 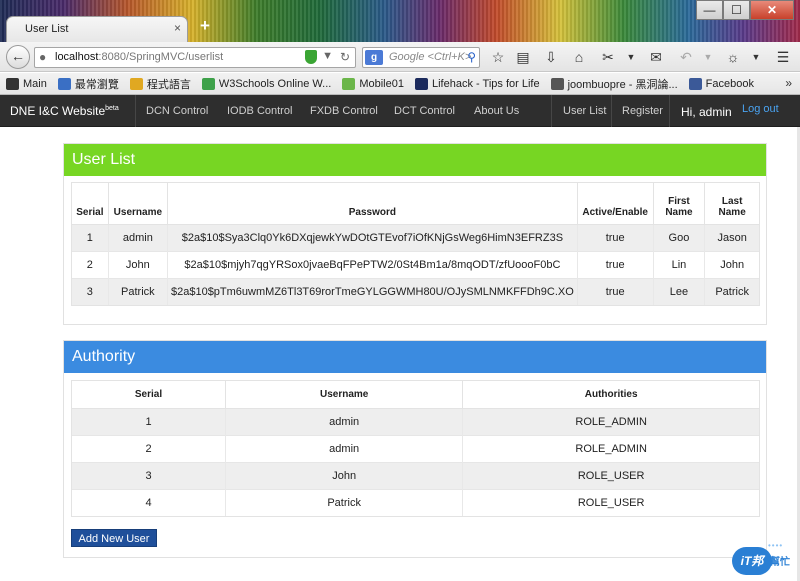 I want to click on bookmark-most-visited: 最常瀏覽, so click(x=88, y=84).